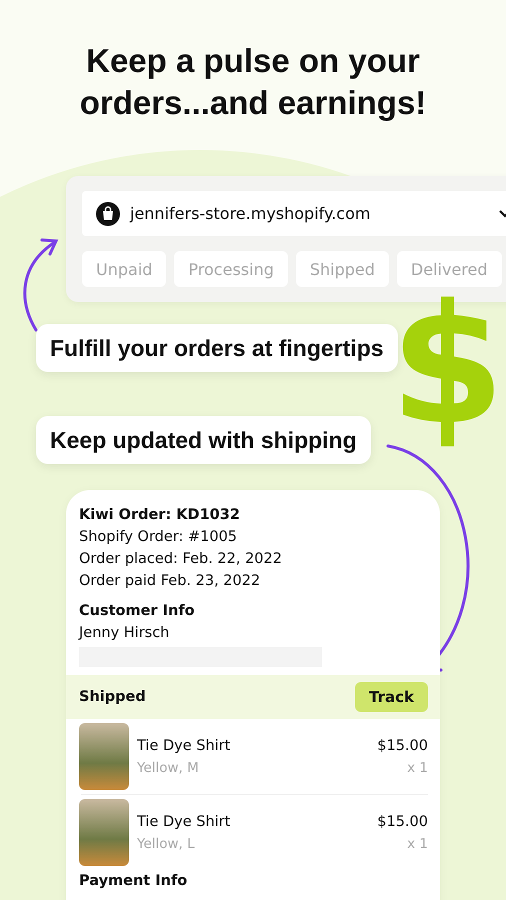 The height and width of the screenshot is (900, 506). I want to click on shopping-bag-icon, so click(108, 214).